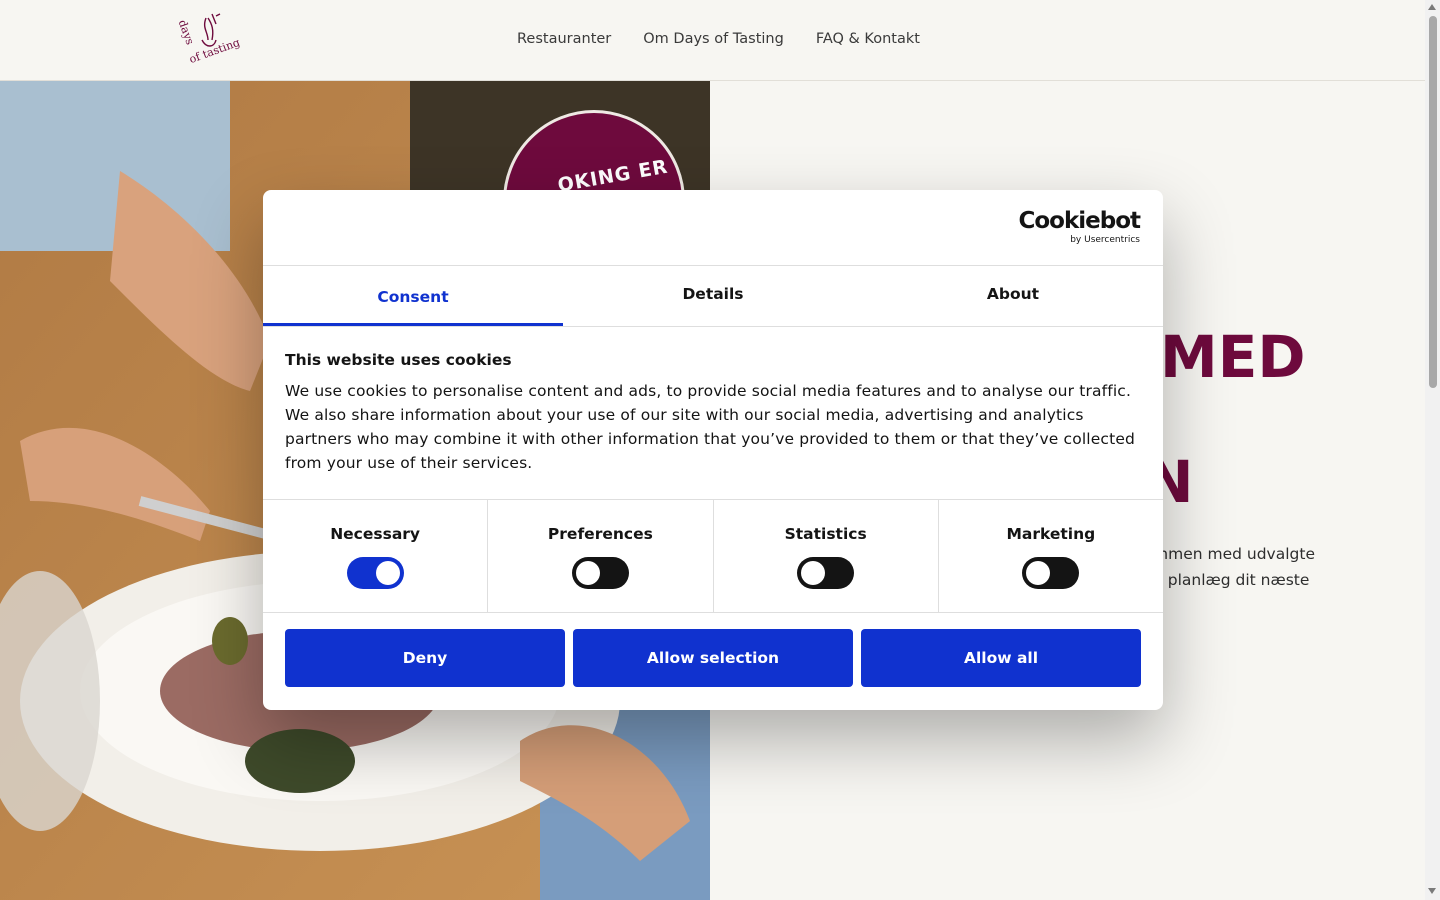  What do you see at coordinates (213, 41) in the screenshot?
I see `site-logo: days of tasting` at bounding box center [213, 41].